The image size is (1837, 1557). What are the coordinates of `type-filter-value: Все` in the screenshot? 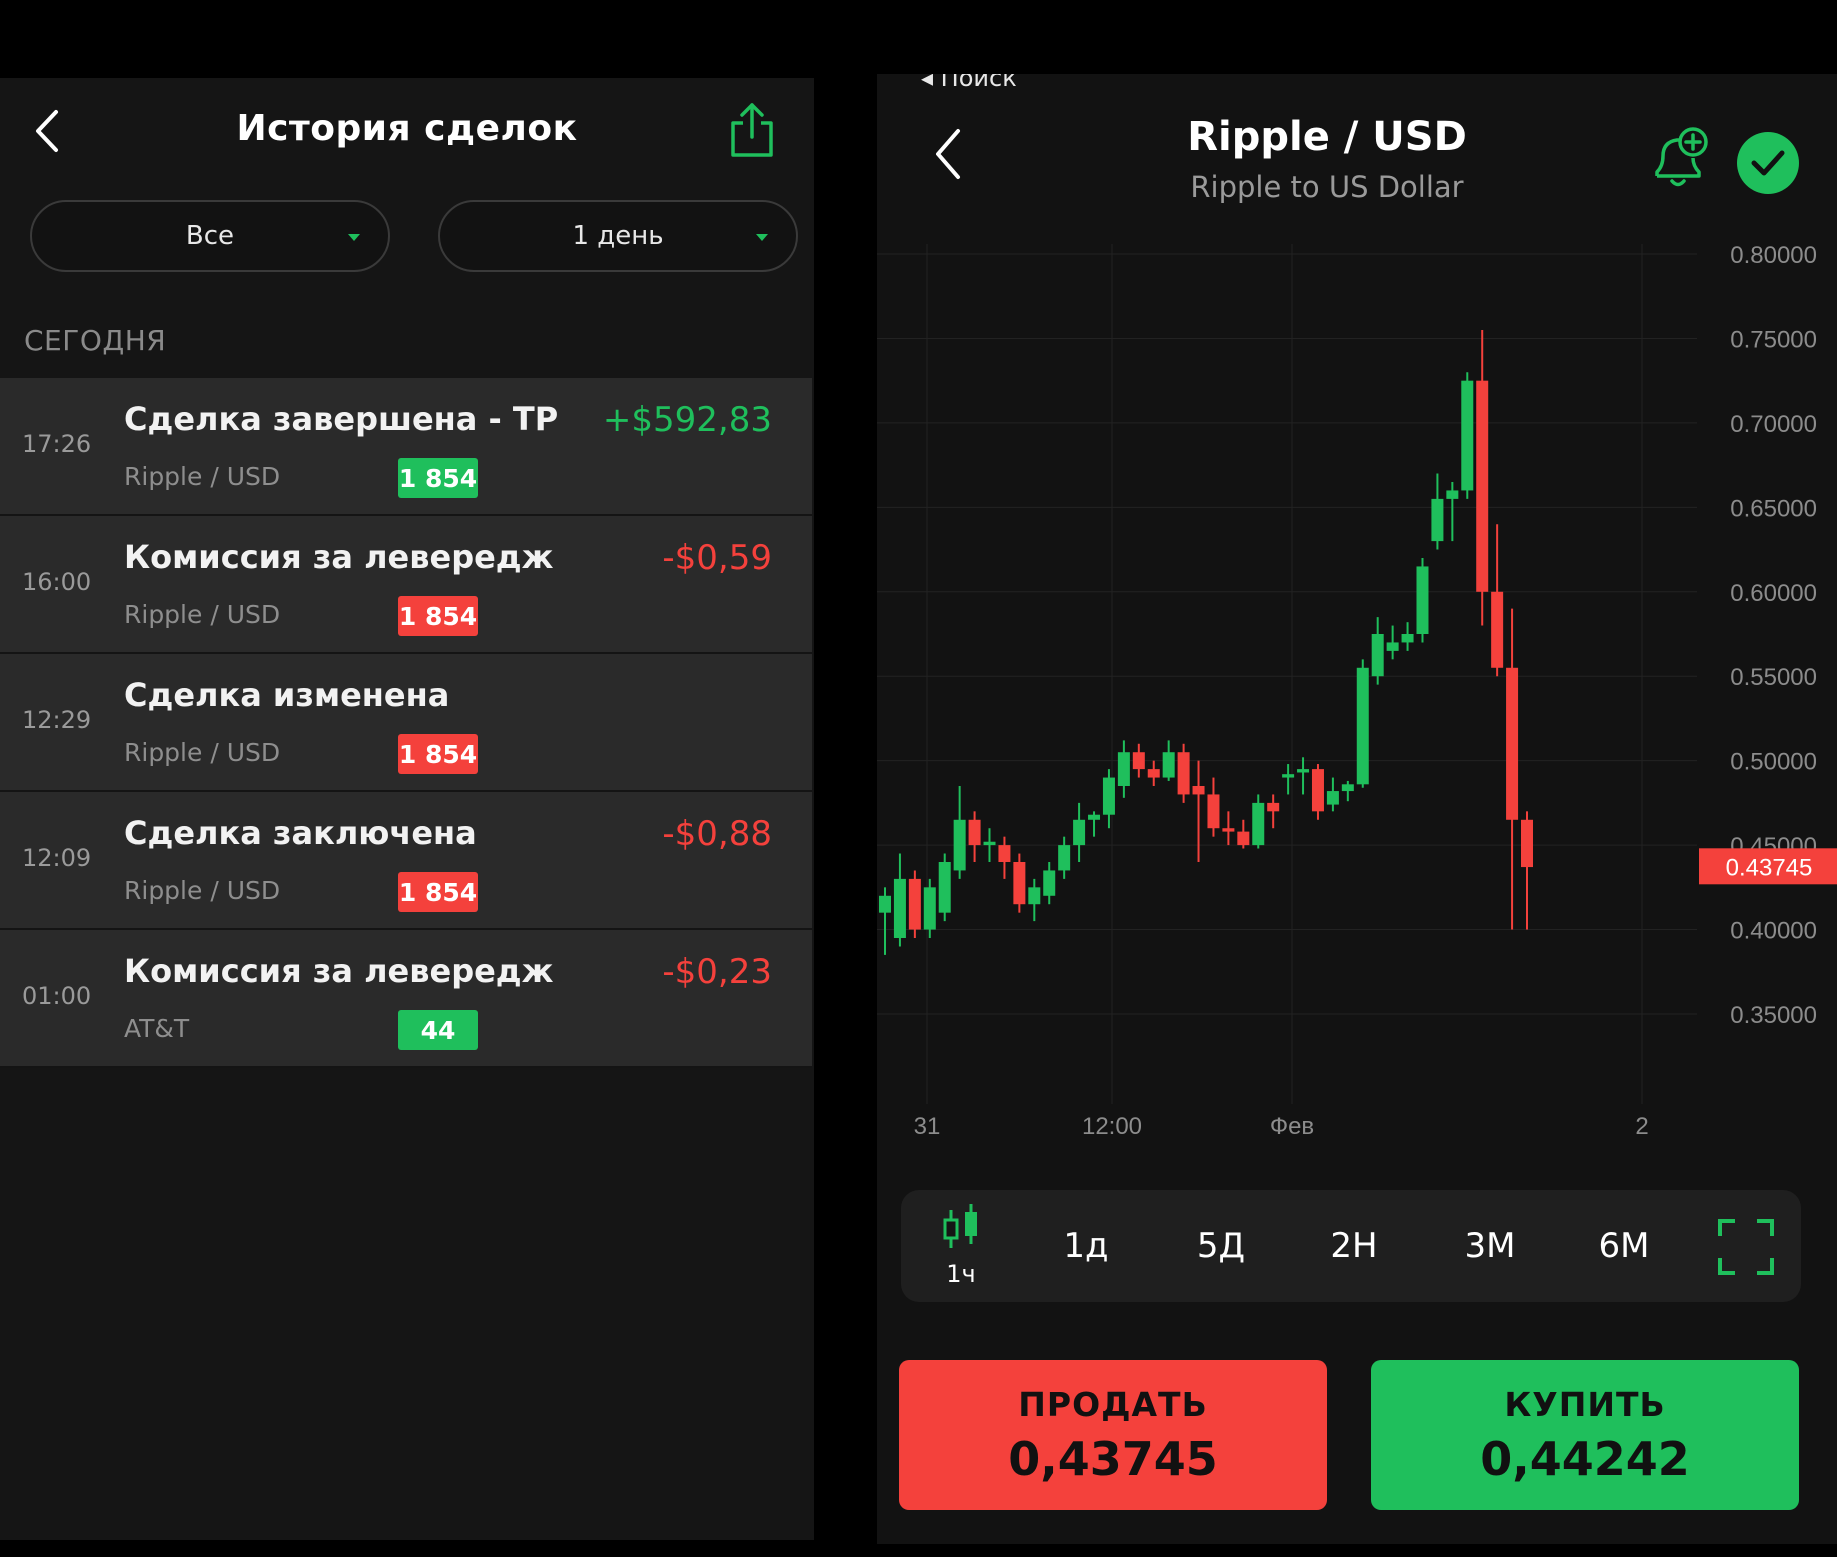 It's located at (210, 236).